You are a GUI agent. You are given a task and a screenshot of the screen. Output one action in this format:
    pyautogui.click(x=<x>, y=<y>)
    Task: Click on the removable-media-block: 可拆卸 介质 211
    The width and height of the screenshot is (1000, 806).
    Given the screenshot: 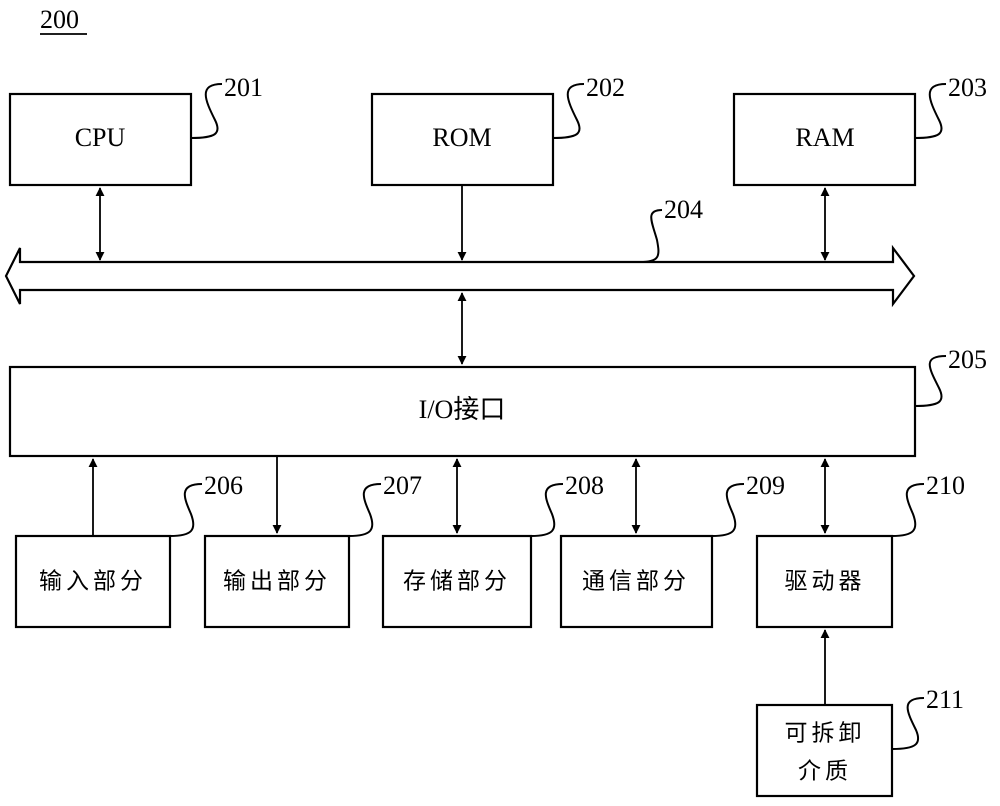 What is the action you would take?
    pyautogui.click(x=859, y=741)
    